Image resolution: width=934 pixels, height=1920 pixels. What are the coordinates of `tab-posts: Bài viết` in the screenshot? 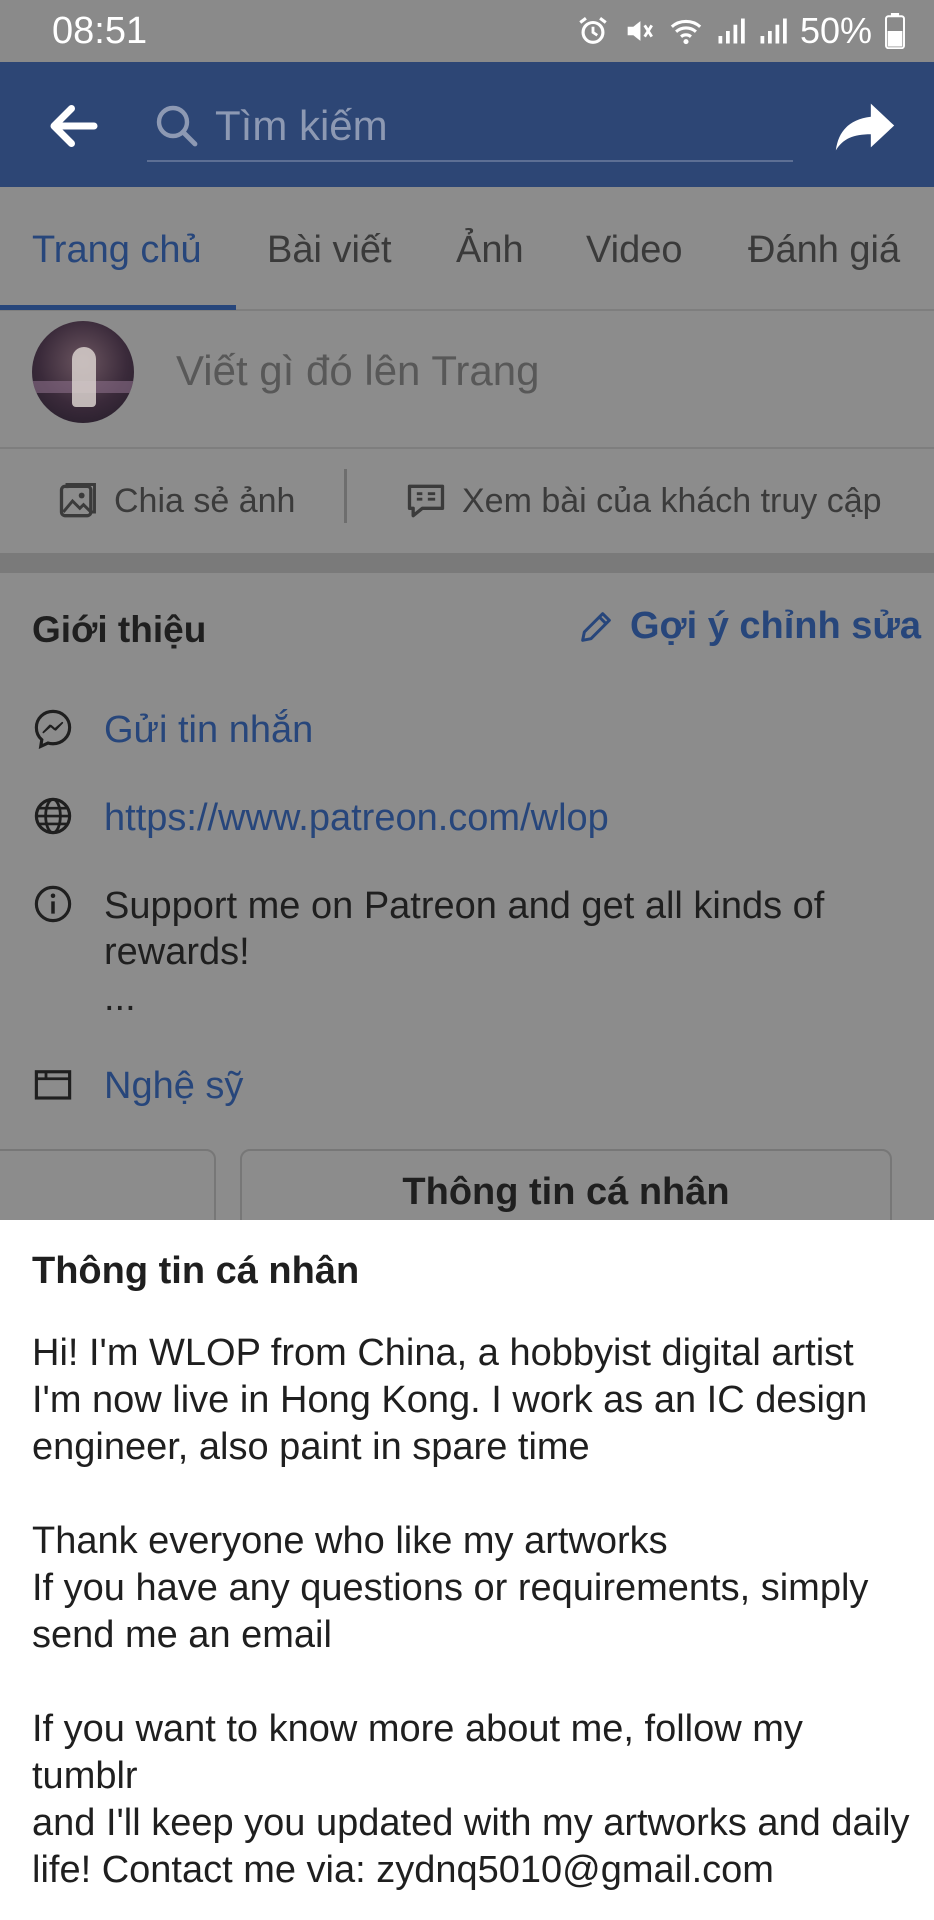 It's located at (329, 250).